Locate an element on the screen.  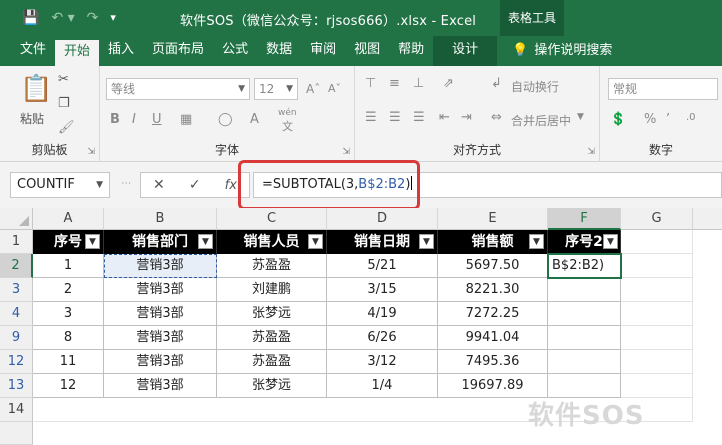
wrap-text-icon: ↲ is located at coordinates (496, 83).